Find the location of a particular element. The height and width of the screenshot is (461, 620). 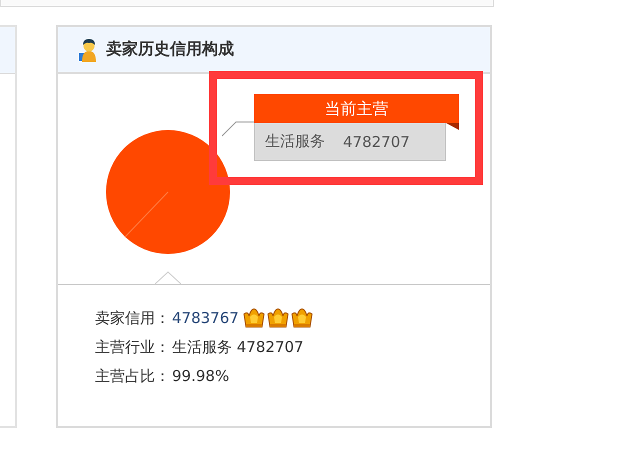

info-label: 主营占比： is located at coordinates (132, 376).